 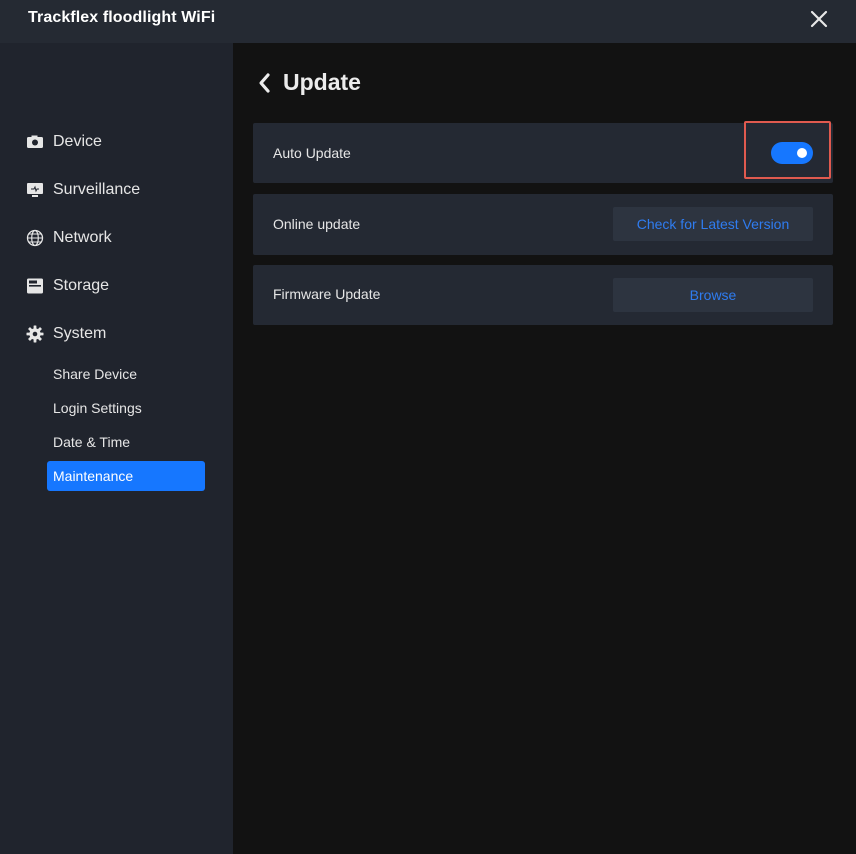 What do you see at coordinates (312, 153) in the screenshot?
I see `auto-update-label: Auto Update` at bounding box center [312, 153].